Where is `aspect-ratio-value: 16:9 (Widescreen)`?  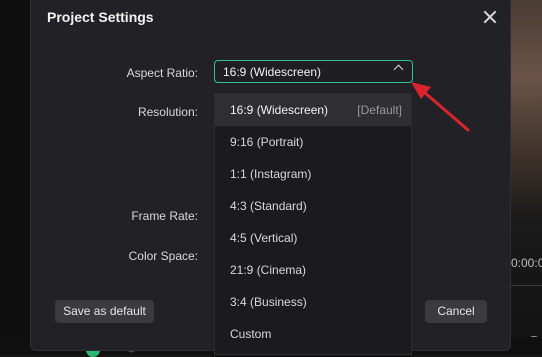
aspect-ratio-value: 16:9 (Widescreen) is located at coordinates (272, 72).